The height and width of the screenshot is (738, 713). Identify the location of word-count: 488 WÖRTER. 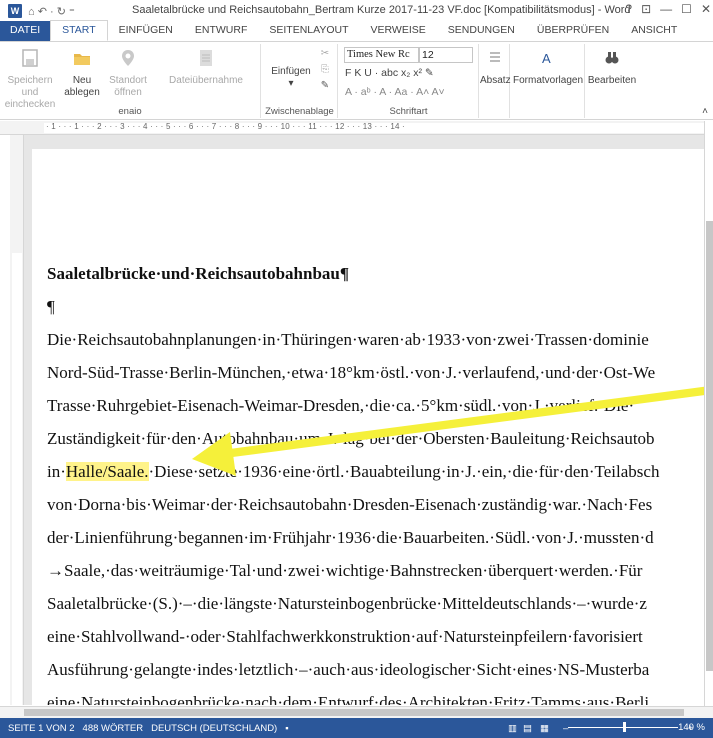
(113, 728).